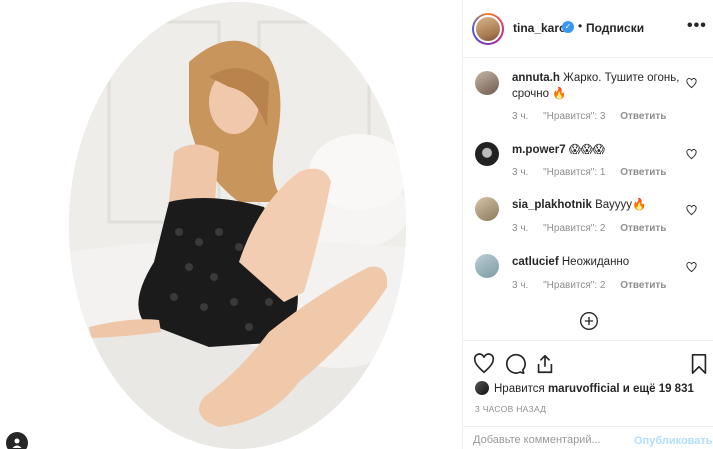  I want to click on comment-text-block: annuta.h Жарко. Тушите огонь, срочно 🔥, so click(597, 86).